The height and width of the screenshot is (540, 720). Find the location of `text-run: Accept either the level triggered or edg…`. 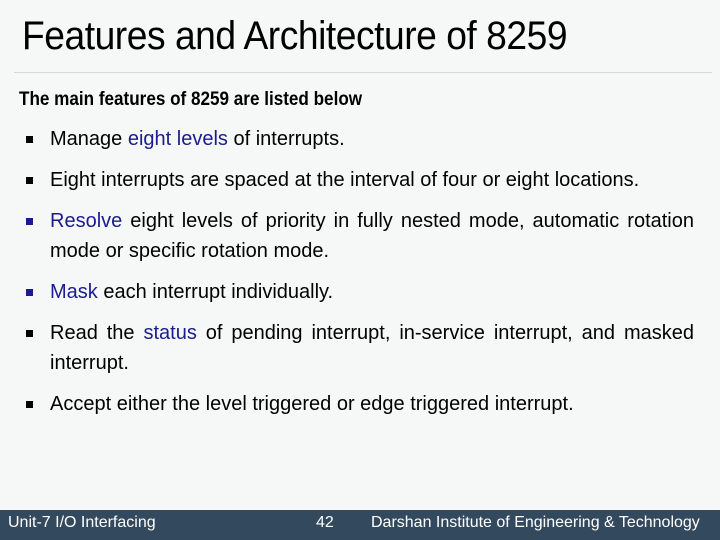

text-run: Accept either the level triggered or edg… is located at coordinates (312, 404).